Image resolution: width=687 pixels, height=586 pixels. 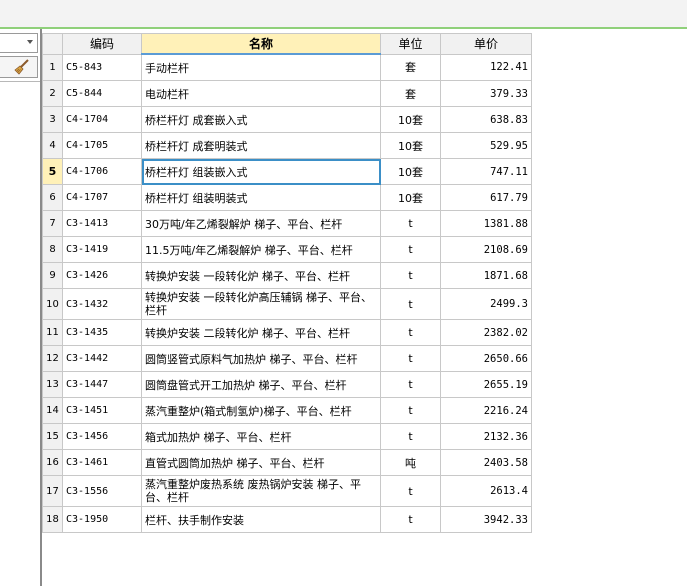 I want to click on table-row: 6 C4-1707 桥栏杆灯 组装明装式 10套 617.79, so click(x=287, y=197).